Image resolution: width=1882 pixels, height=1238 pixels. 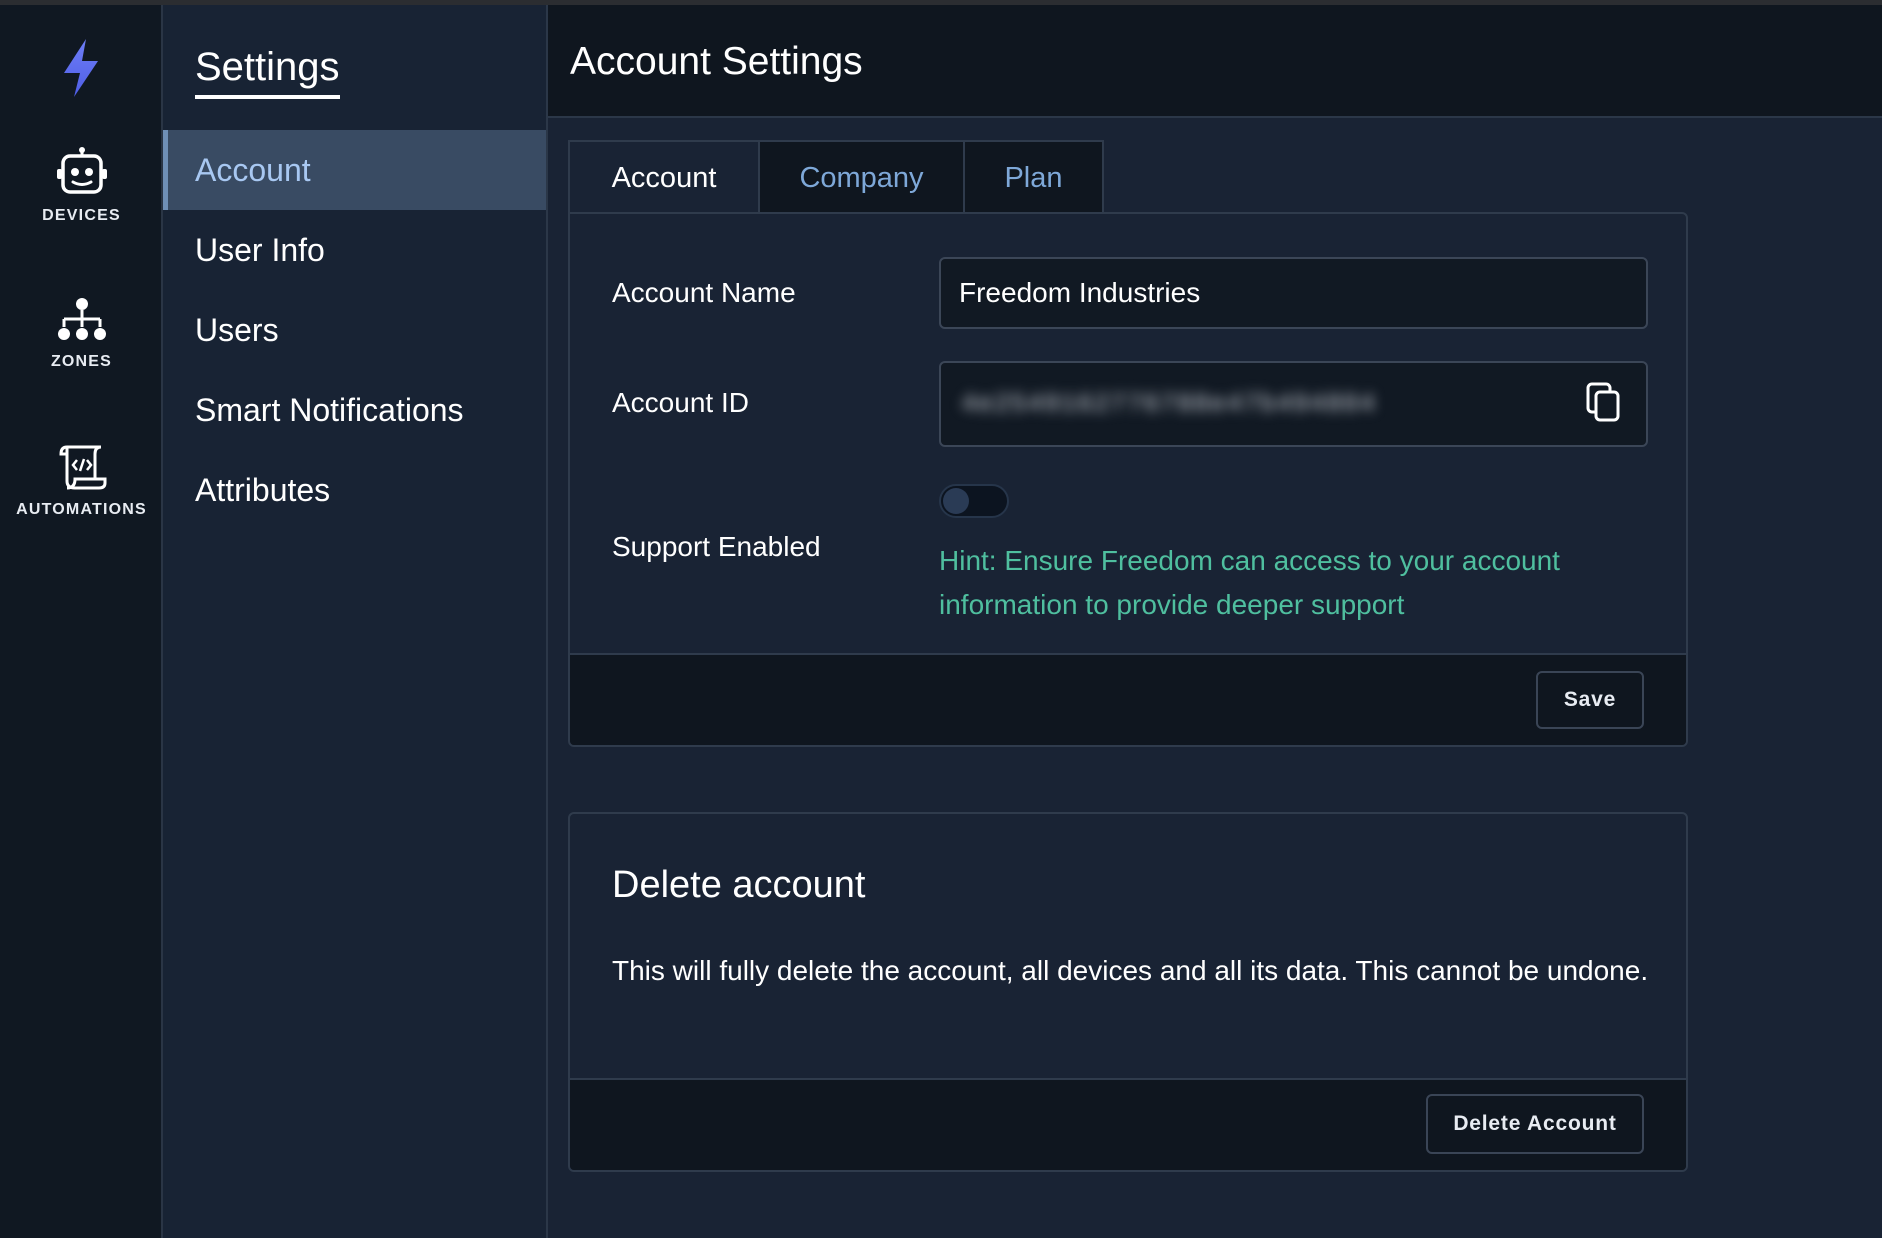 I want to click on sidebar-item-user-info: User Info, so click(x=354, y=250).